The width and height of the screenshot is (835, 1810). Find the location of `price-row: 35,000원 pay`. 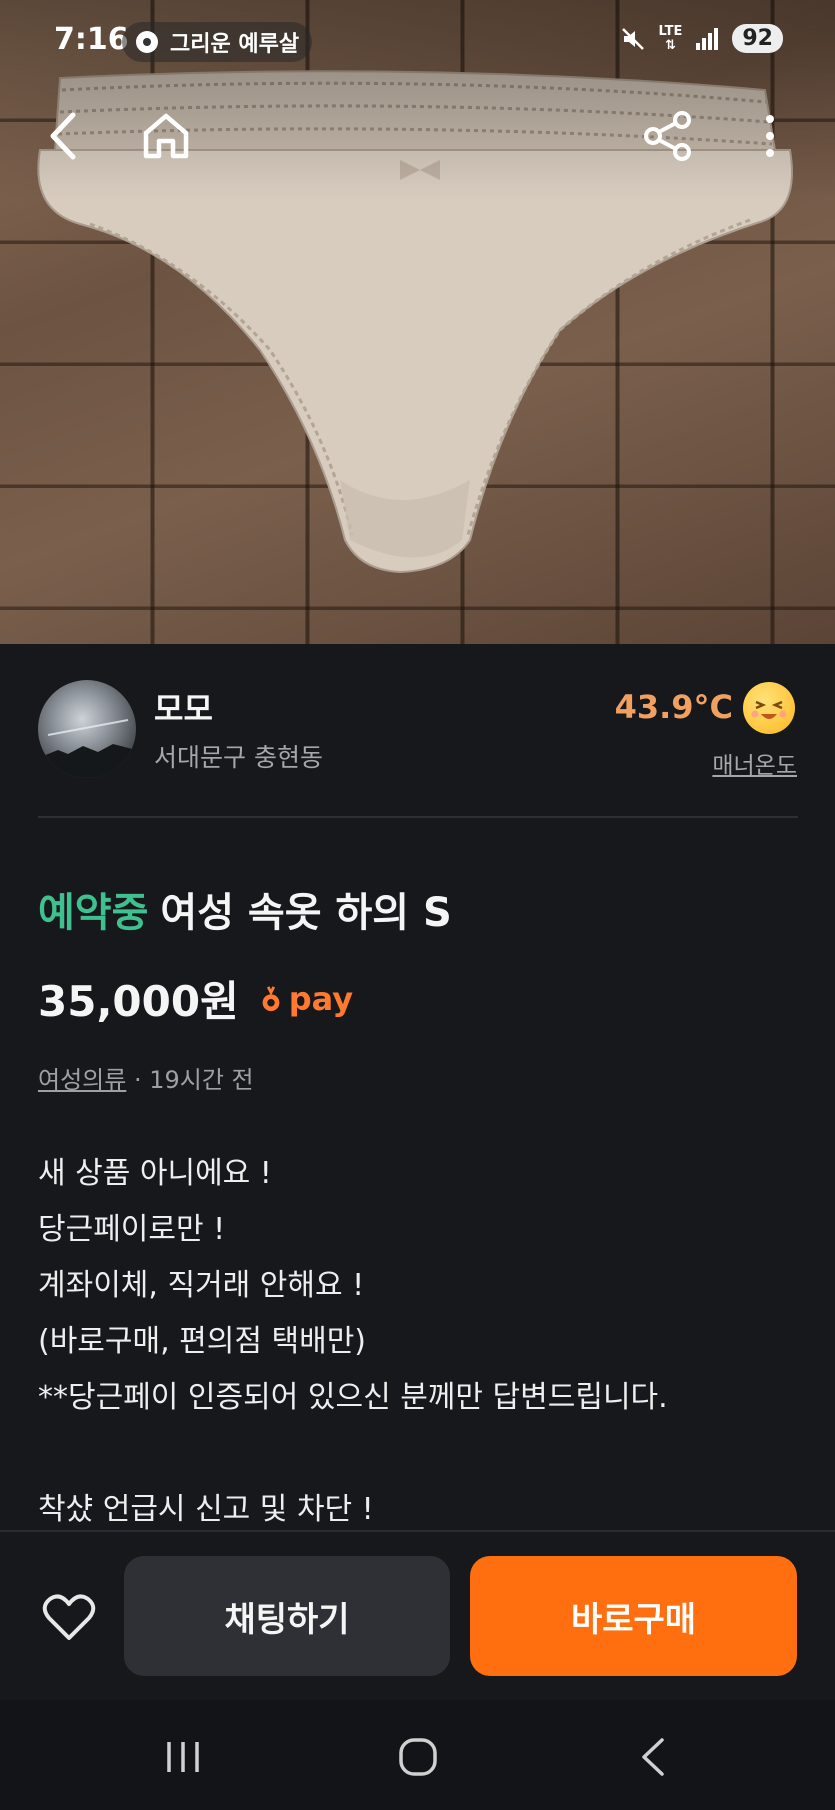

price-row: 35,000원 pay is located at coordinates (195, 998).